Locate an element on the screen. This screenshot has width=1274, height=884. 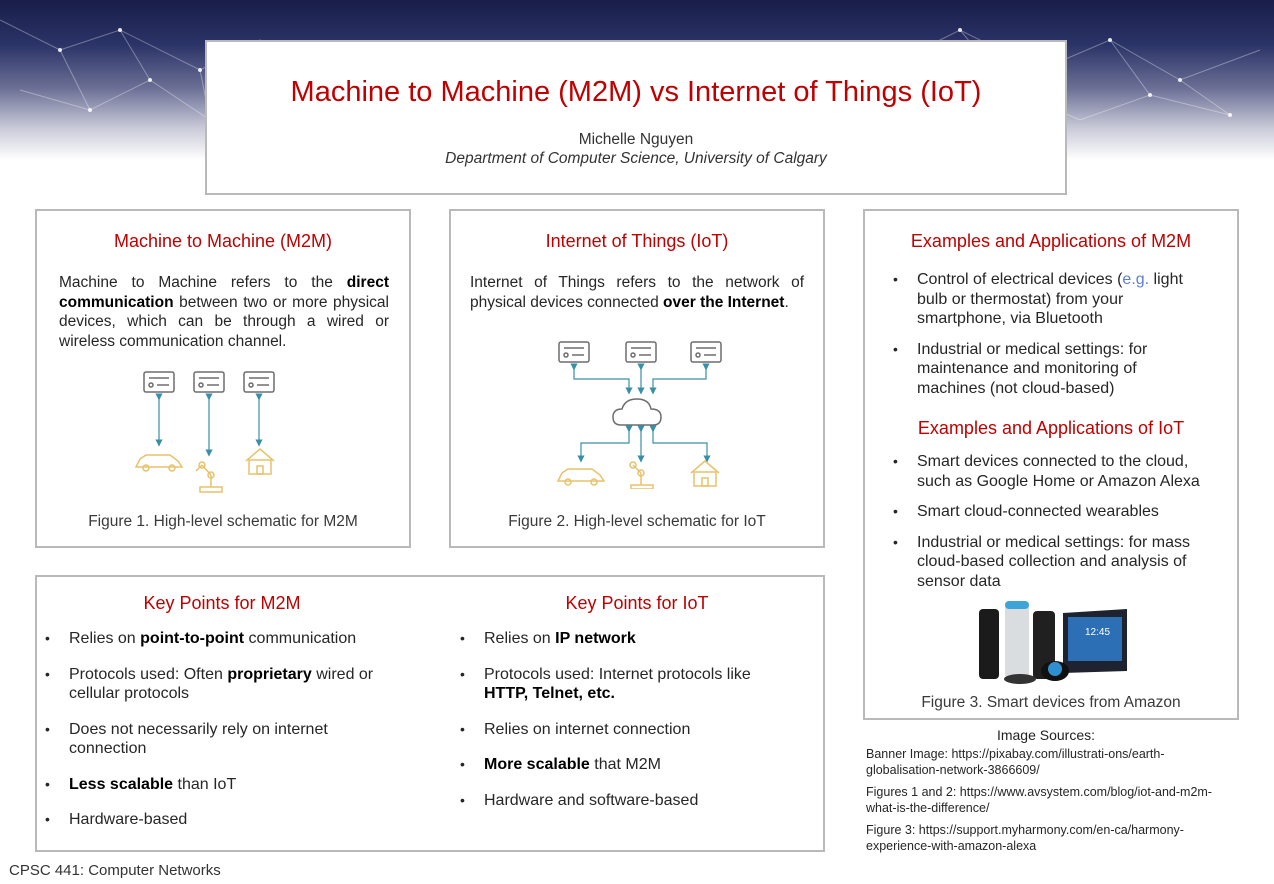
list-item-bold: Less scalable is located at coordinates (121, 784).